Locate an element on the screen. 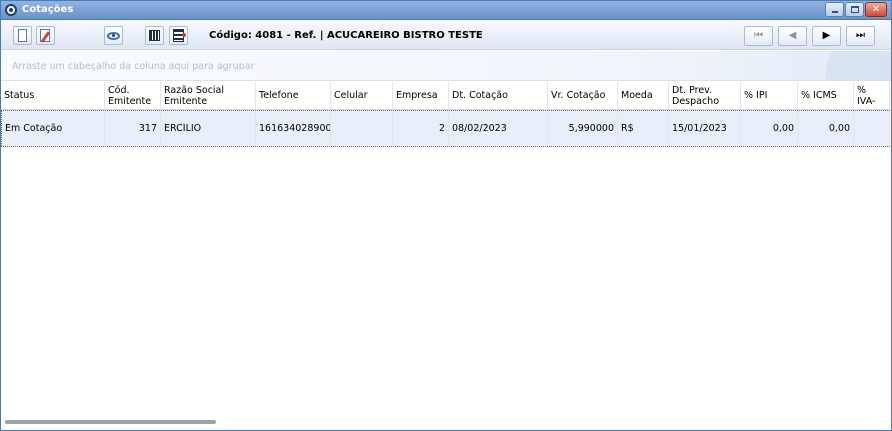 This screenshot has width=892, height=431. edit-button is located at coordinates (45, 35).